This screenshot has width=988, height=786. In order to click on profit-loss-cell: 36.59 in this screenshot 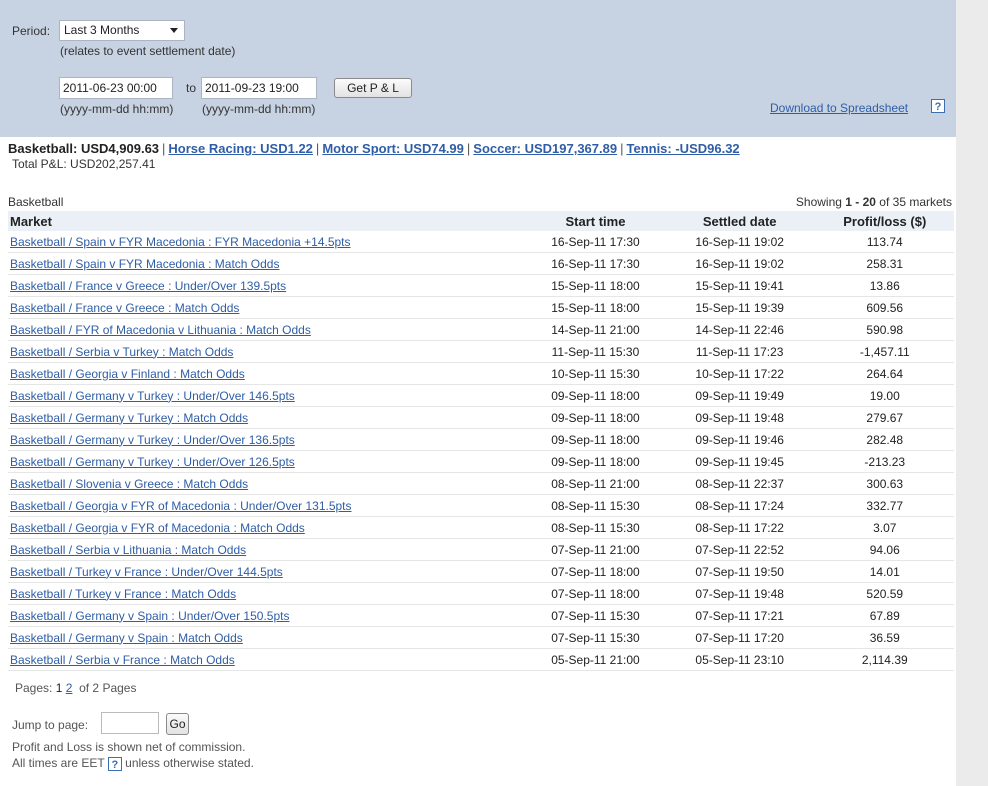, I will do `click(884, 637)`.